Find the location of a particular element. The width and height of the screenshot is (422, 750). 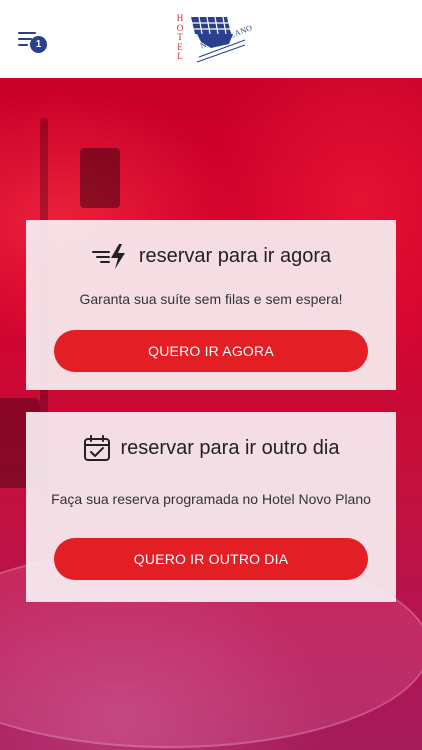

wall-decor-shape is located at coordinates (100, 178).